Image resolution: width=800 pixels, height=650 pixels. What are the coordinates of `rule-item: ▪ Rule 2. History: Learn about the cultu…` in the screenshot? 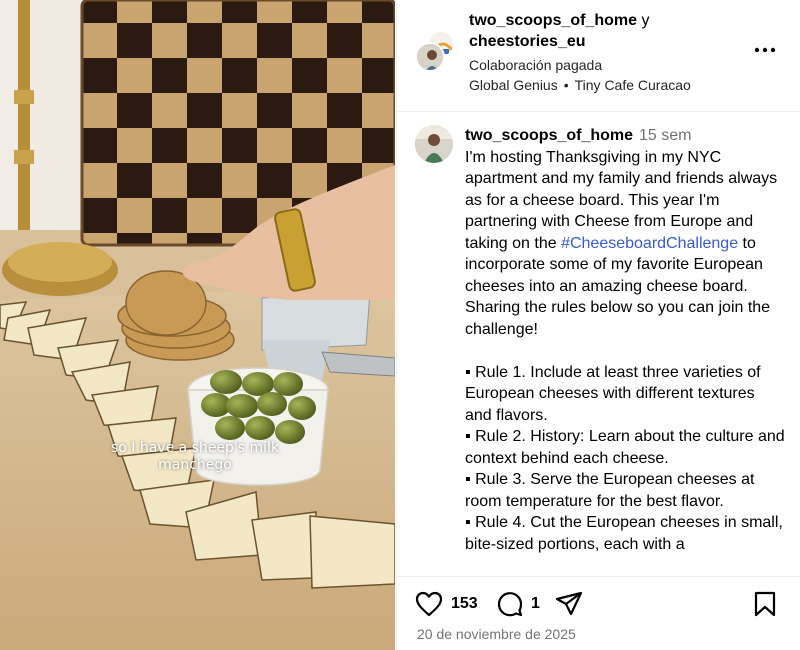 It's located at (625, 447).